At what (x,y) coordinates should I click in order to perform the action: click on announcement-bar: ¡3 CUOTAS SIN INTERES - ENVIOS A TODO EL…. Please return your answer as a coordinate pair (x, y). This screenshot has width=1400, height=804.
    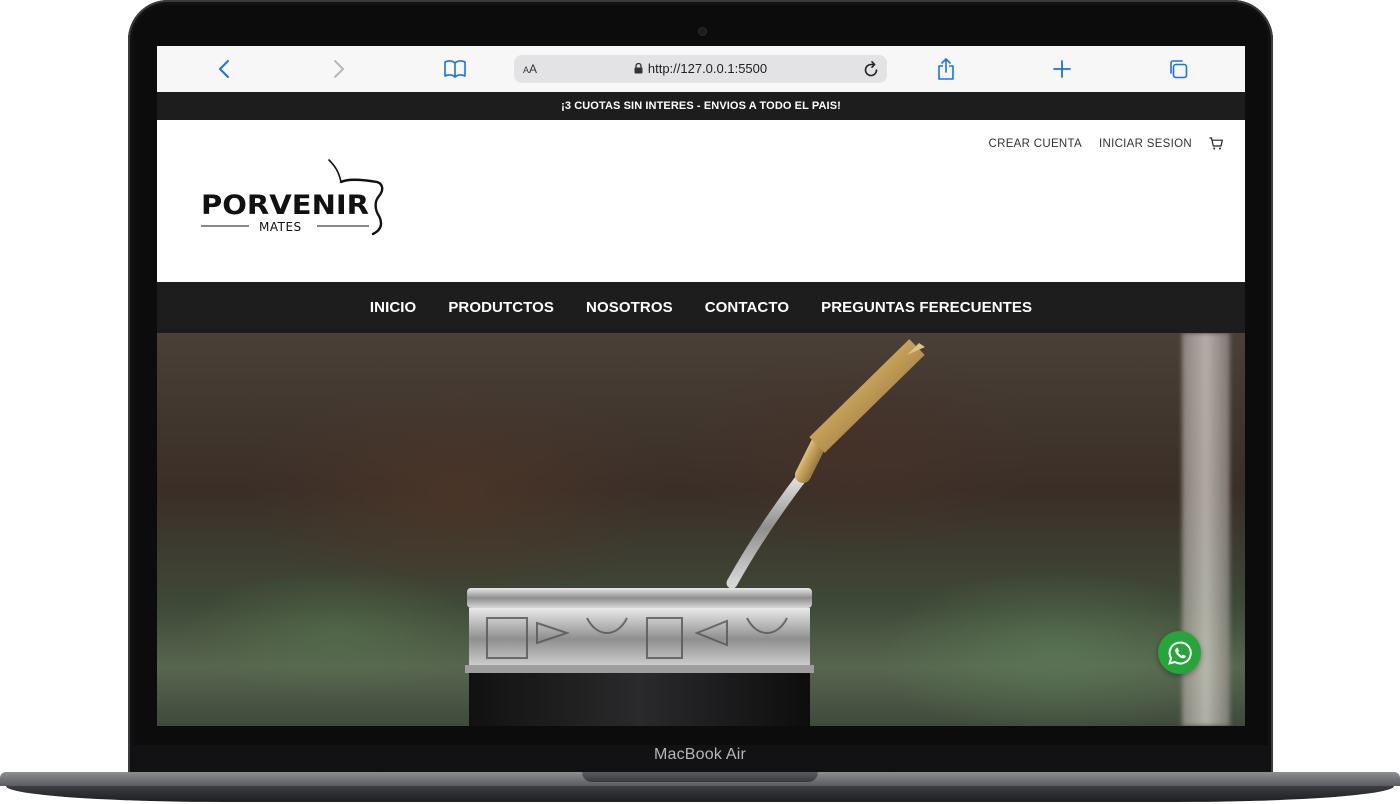
    Looking at the image, I should click on (701, 106).